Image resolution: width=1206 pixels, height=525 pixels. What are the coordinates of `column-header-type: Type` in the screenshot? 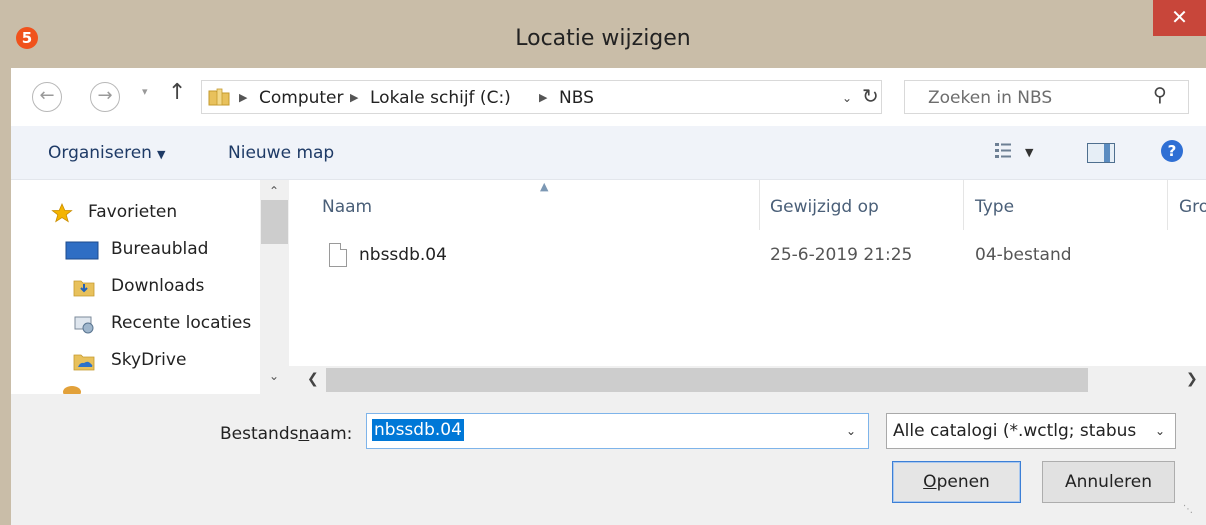 It's located at (994, 207).